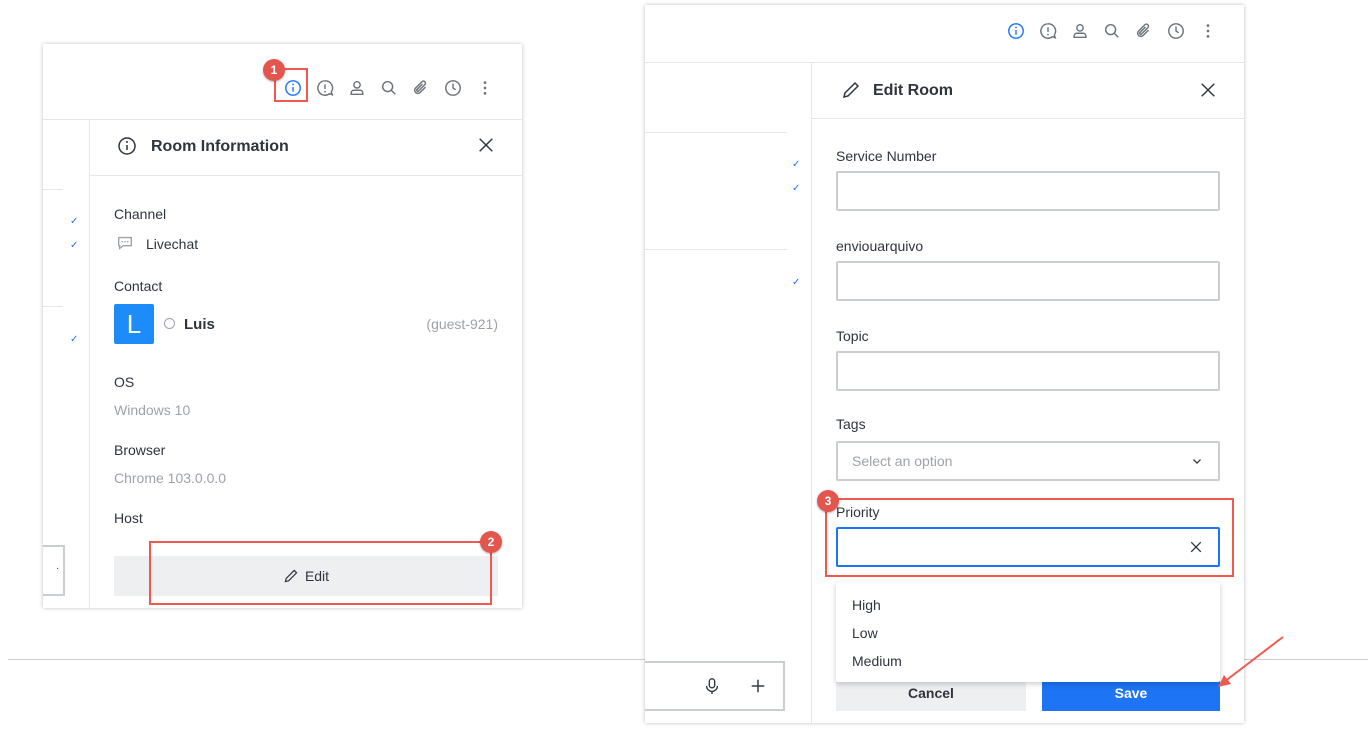  I want to click on browser-value: Chrome 103.0.0.0, so click(170, 478).